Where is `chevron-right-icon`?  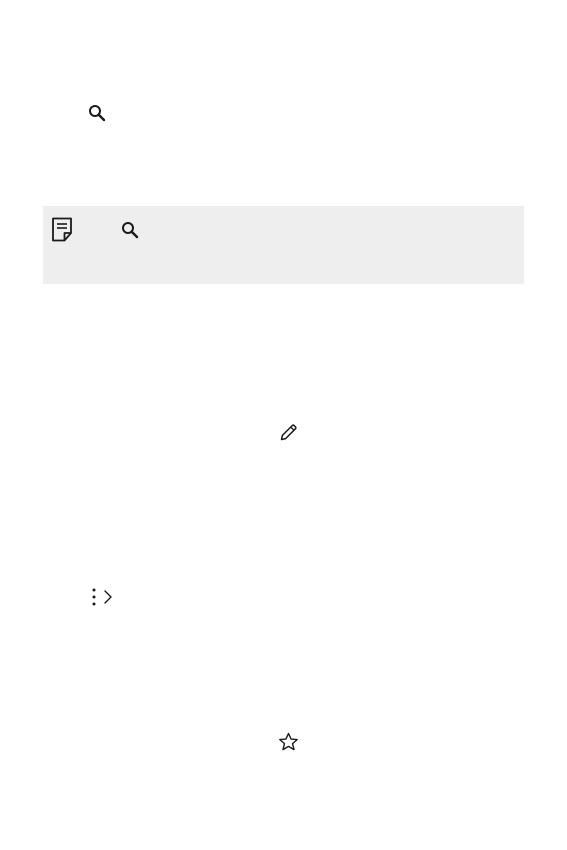 chevron-right-icon is located at coordinates (108, 597).